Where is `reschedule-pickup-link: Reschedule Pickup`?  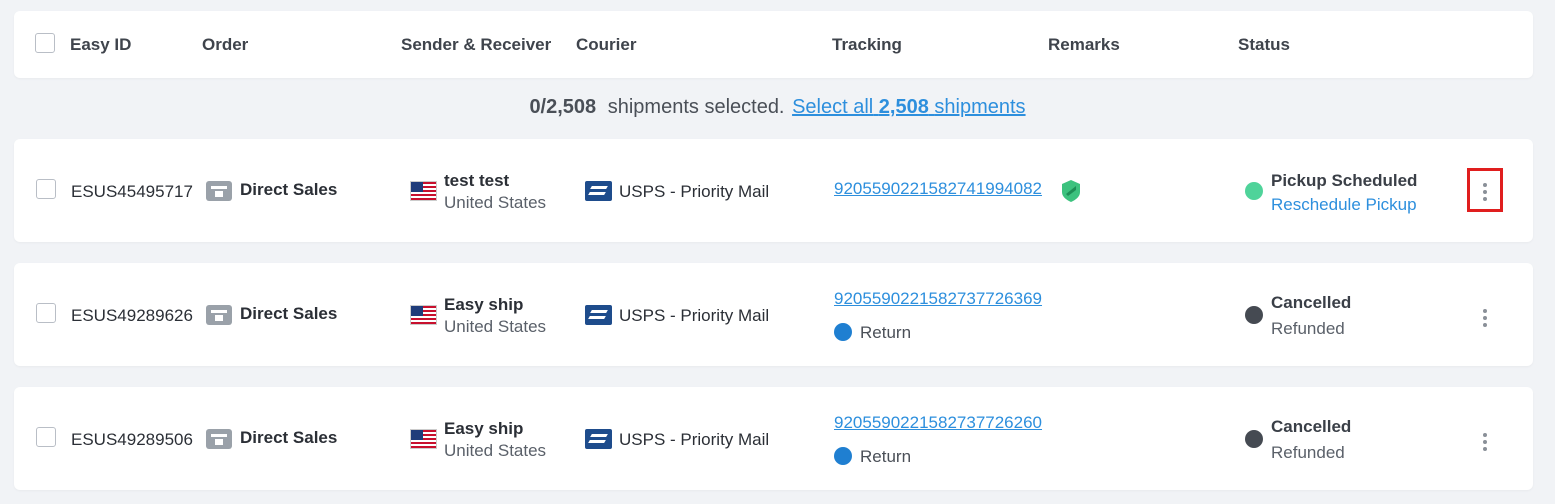
reschedule-pickup-link: Reschedule Pickup is located at coordinates (1344, 205).